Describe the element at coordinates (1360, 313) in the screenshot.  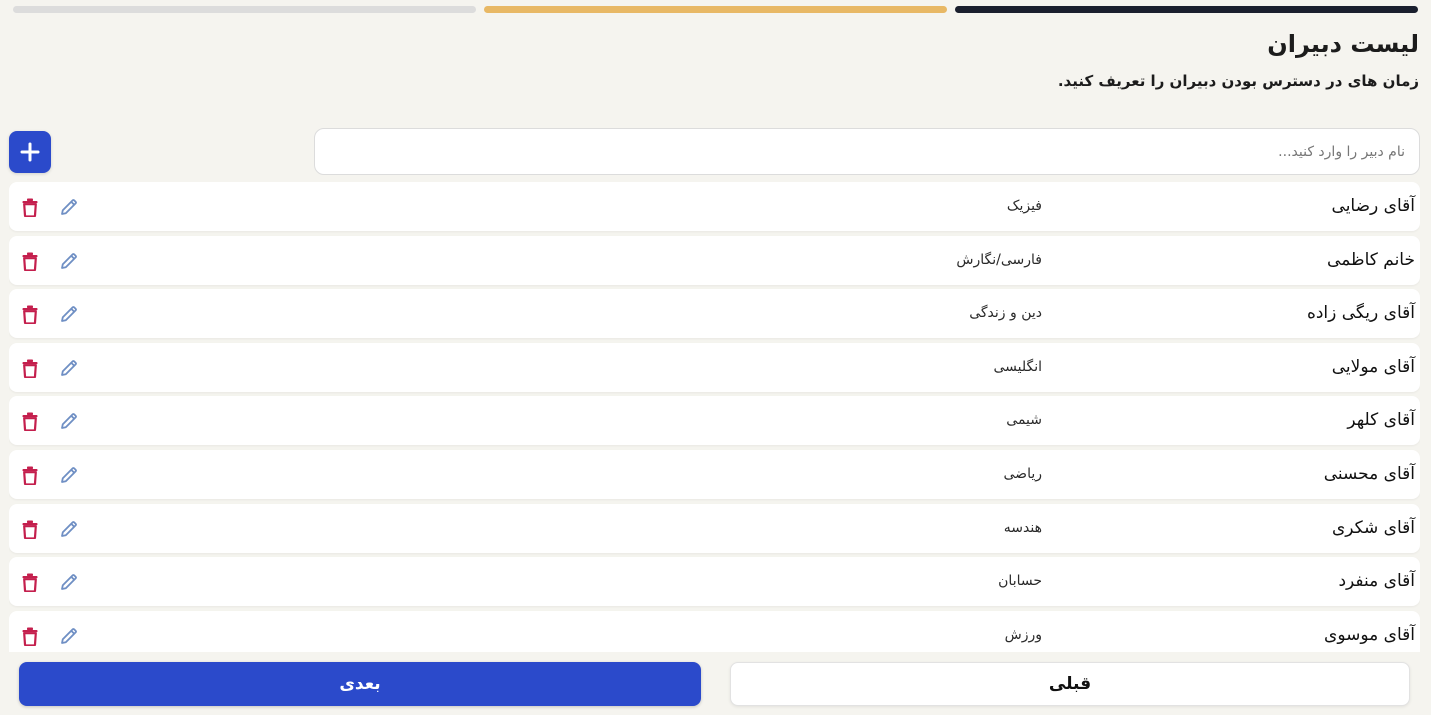
I see `teacher-name: آقای ریگی زاده` at that location.